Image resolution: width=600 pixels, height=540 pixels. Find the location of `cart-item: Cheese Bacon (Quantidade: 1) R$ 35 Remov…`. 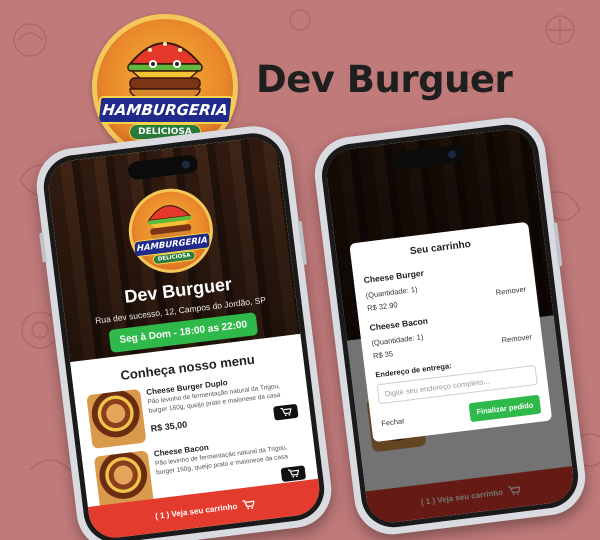

cart-item: Cheese Bacon (Quantidade: 1) R$ 35 Remov… is located at coordinates (450, 332).